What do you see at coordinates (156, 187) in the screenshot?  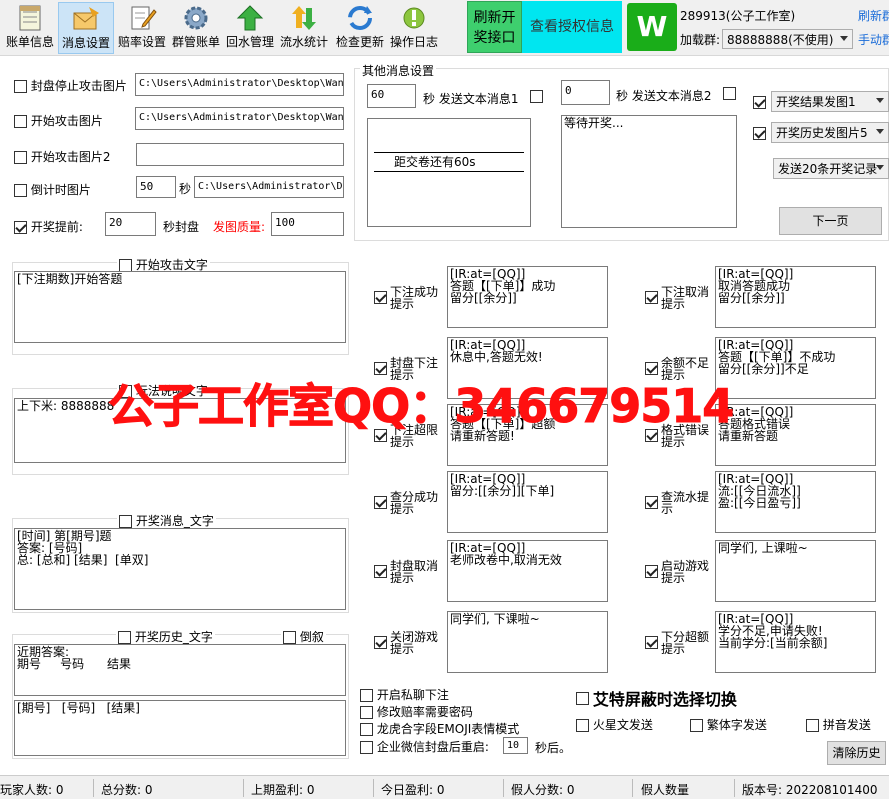 I see `countdown-seconds-input: 50` at bounding box center [156, 187].